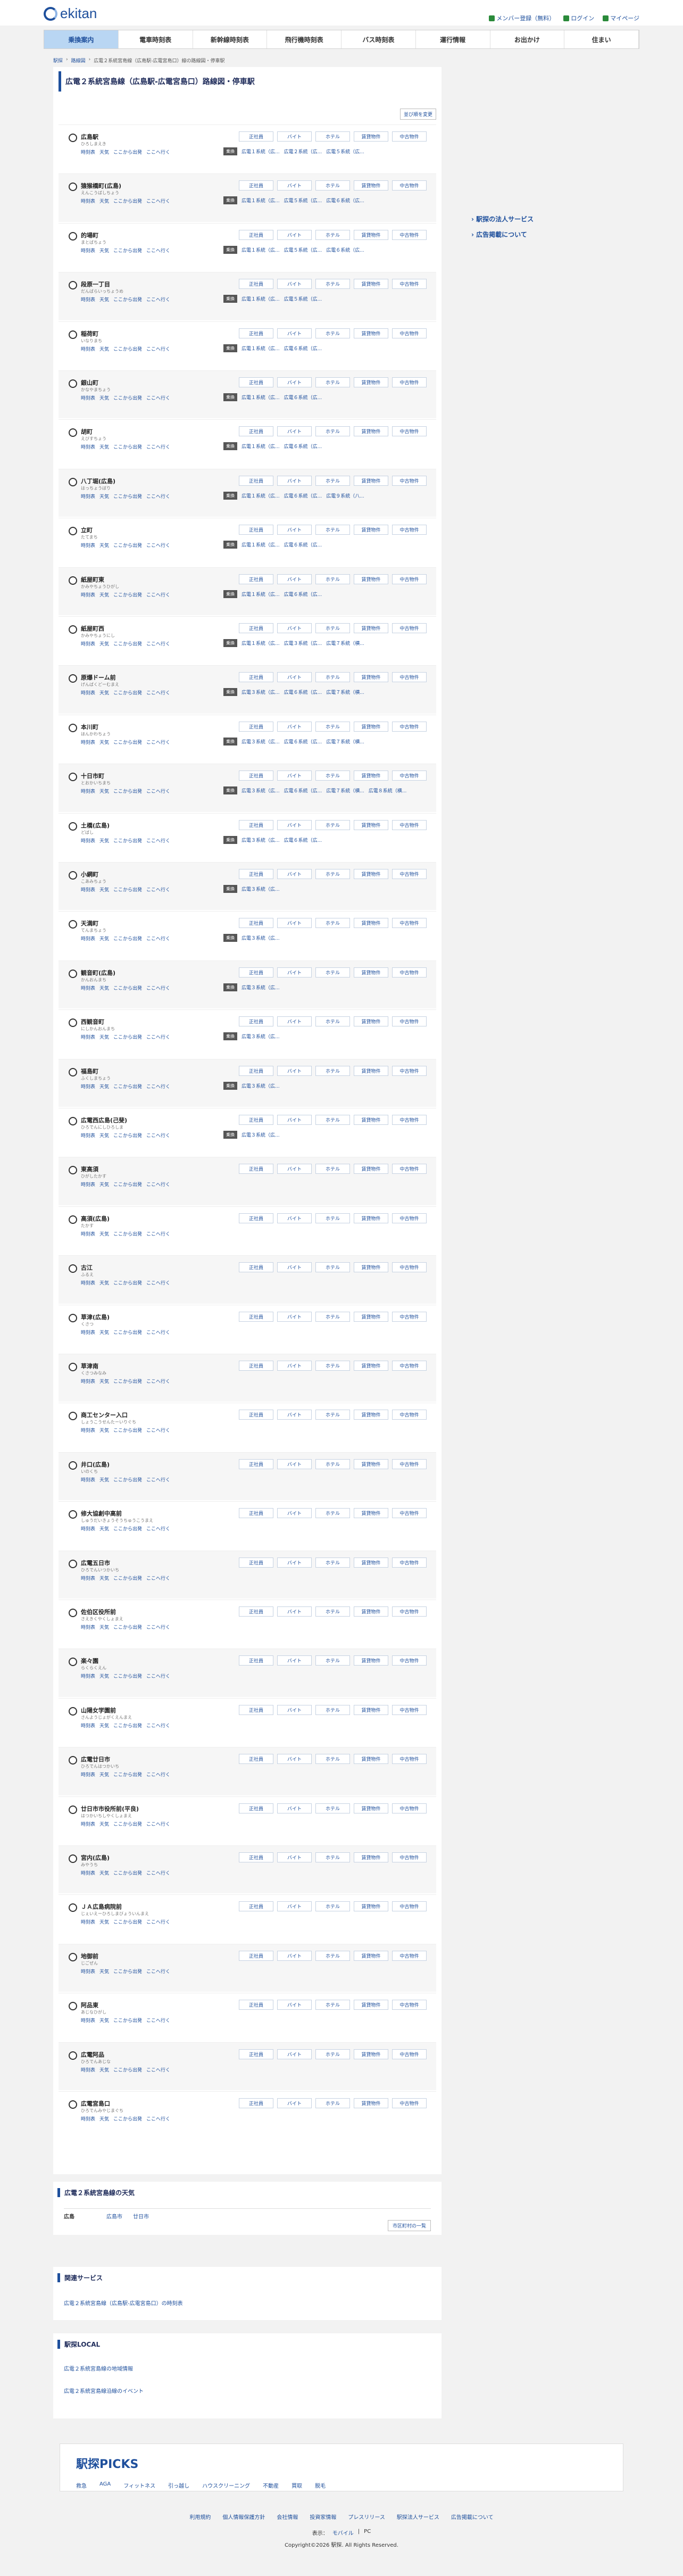 This screenshot has width=683, height=2576. I want to click on station-name: 広電西広島(己斐), so click(104, 1120).